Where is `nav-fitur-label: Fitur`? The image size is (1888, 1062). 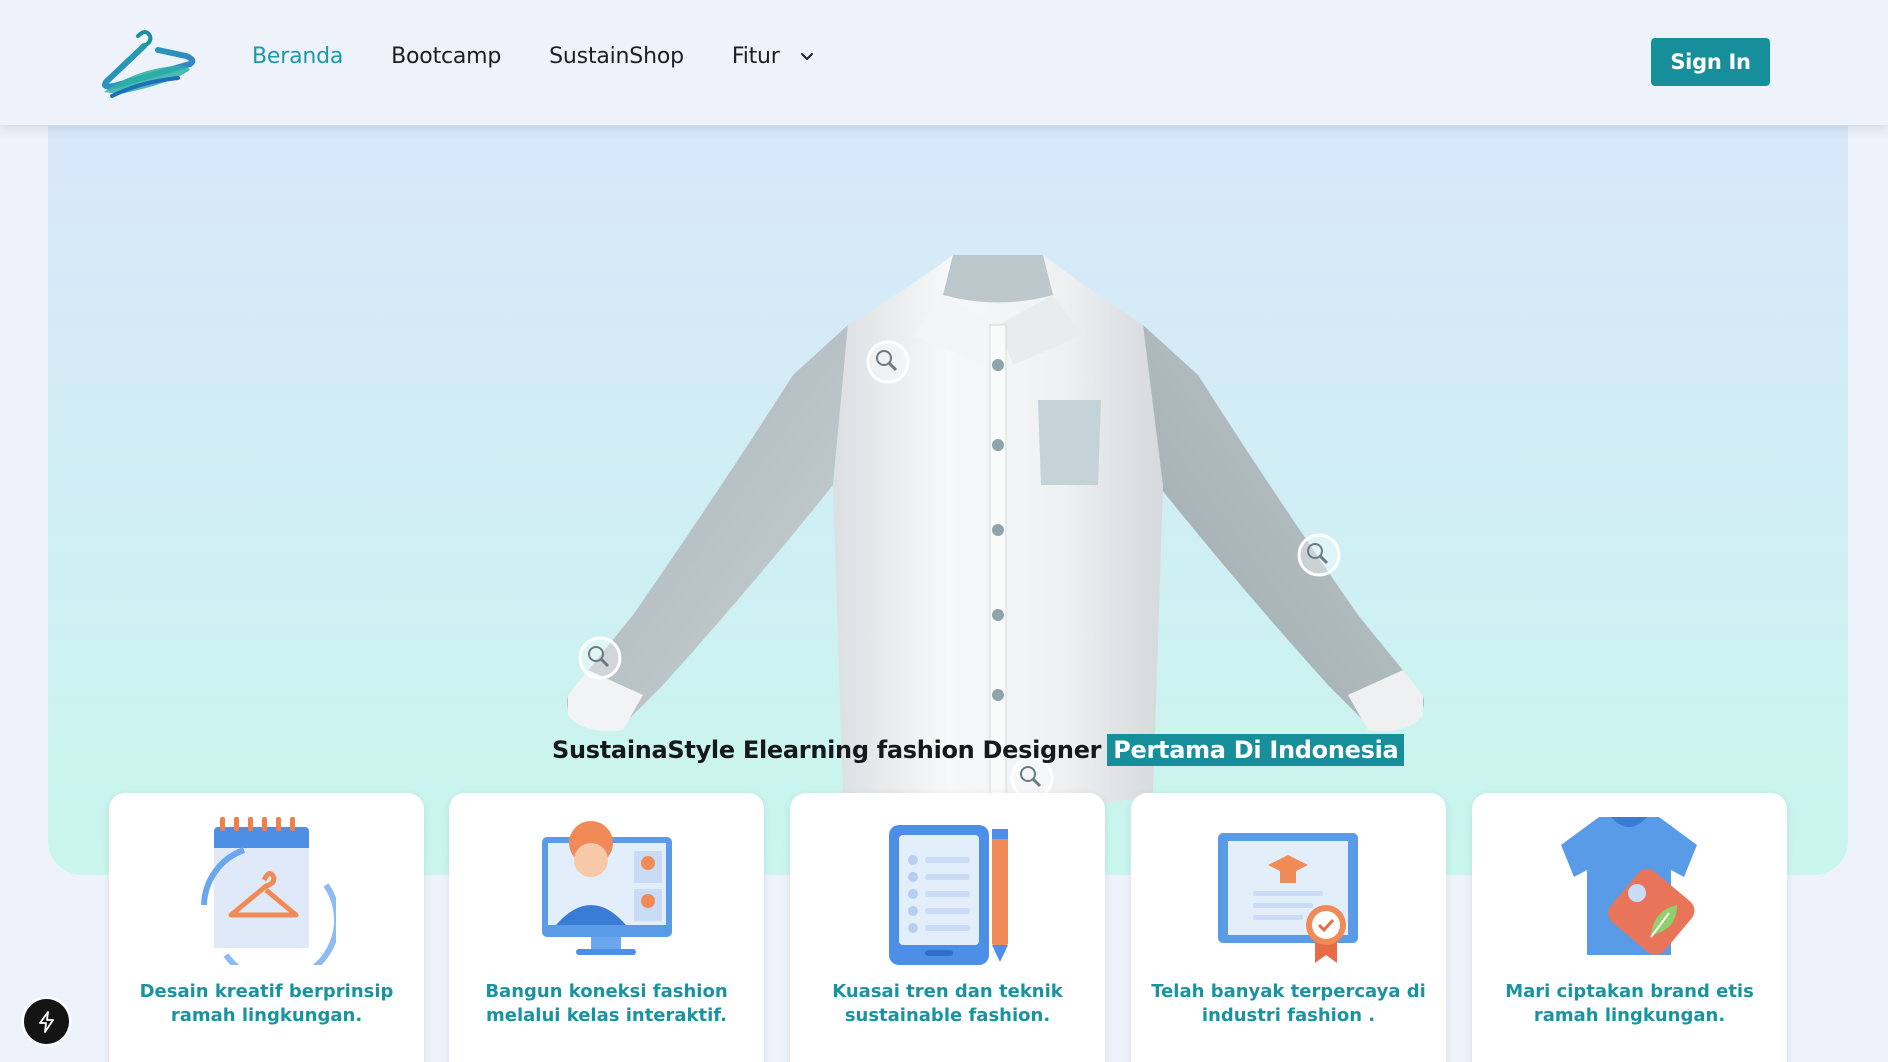
nav-fitur-label: Fitur is located at coordinates (755, 56).